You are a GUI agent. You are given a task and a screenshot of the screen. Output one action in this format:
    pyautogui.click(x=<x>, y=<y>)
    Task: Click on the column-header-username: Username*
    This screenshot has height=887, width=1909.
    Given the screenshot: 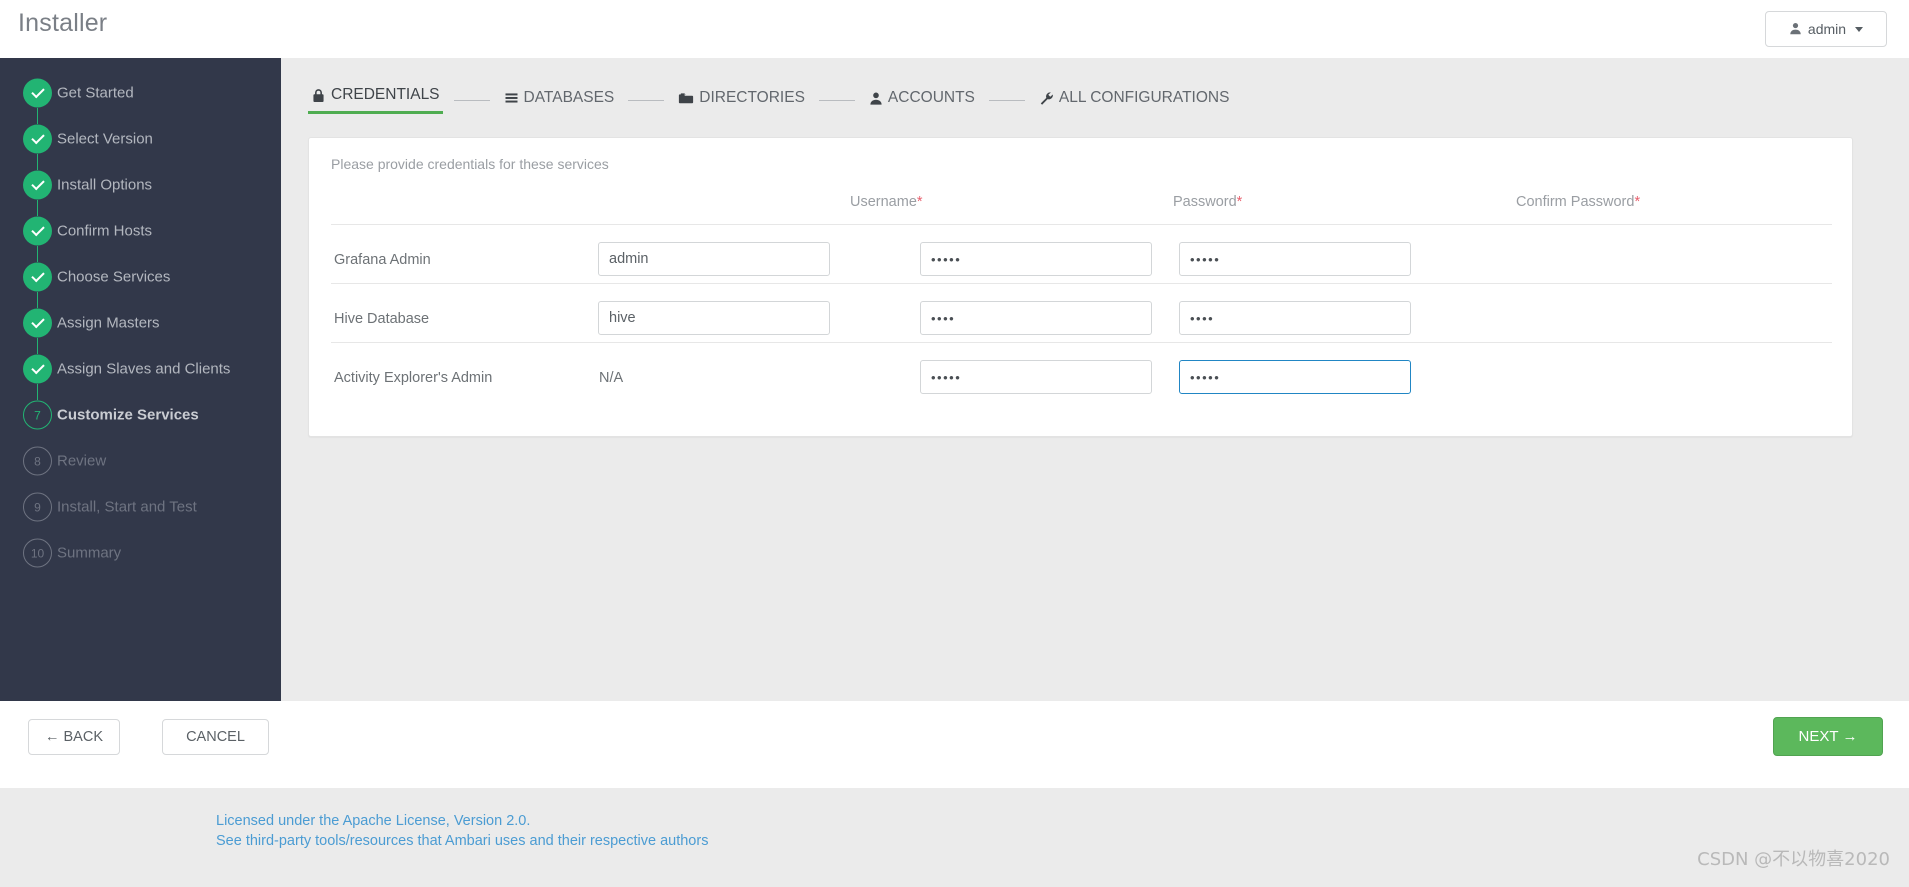 What is the action you would take?
    pyautogui.click(x=886, y=202)
    